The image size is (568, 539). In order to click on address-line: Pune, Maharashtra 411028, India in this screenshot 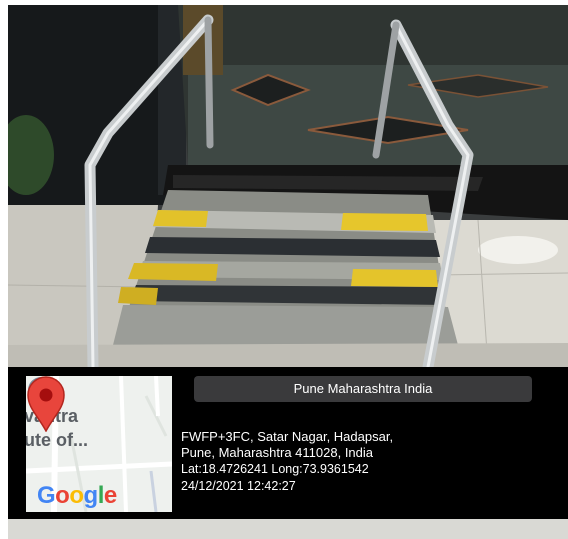, I will do `click(277, 452)`.